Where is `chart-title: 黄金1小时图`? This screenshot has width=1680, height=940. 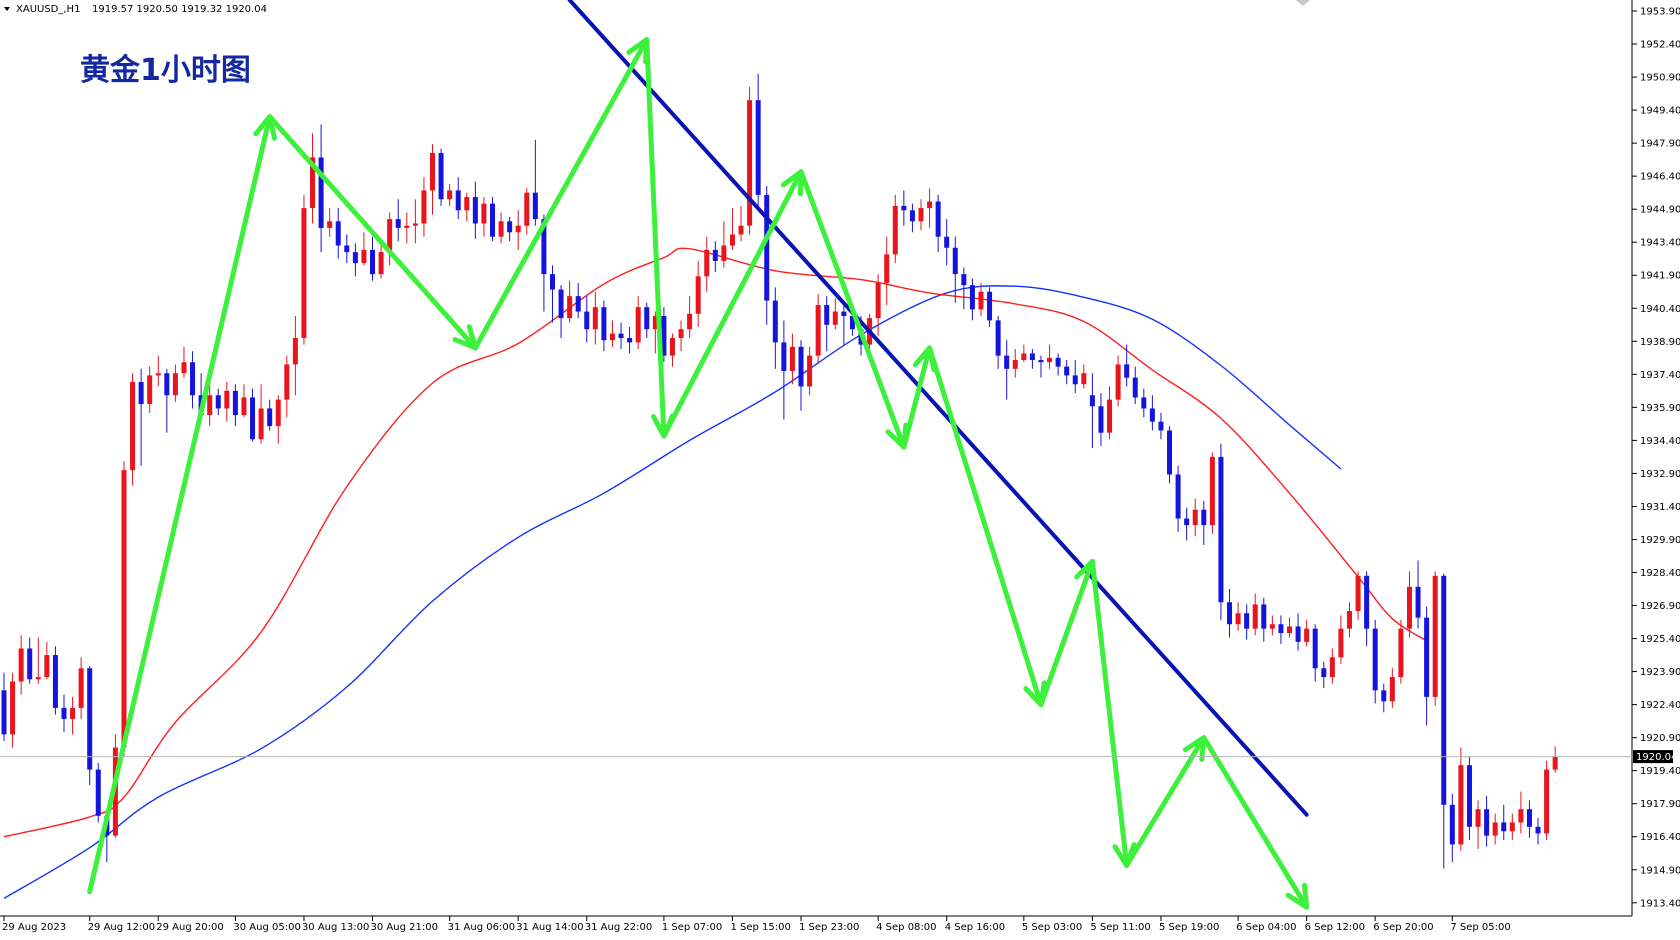
chart-title: 黄金1小时图 is located at coordinates (165, 70).